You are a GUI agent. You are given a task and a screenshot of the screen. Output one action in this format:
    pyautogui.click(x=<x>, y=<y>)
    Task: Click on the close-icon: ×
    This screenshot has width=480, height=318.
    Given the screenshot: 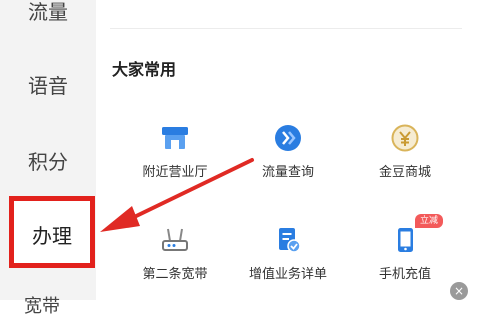 What is the action you would take?
    pyautogui.click(x=459, y=291)
    